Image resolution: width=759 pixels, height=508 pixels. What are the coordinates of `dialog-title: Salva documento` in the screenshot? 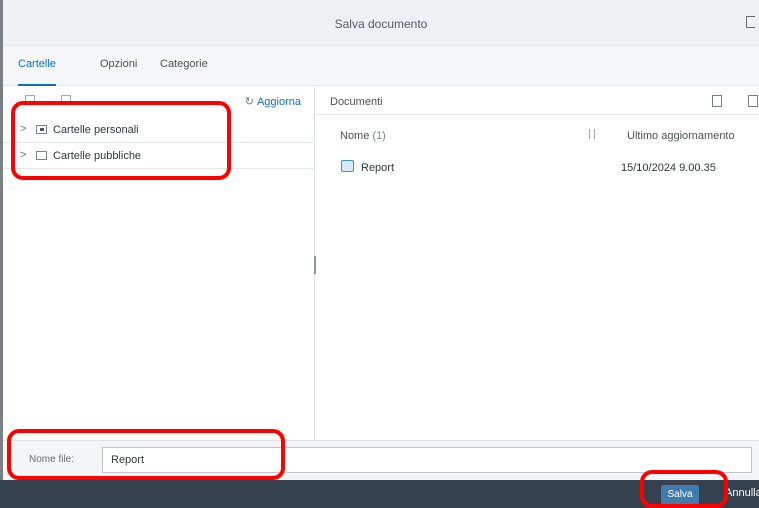 It's located at (381, 24).